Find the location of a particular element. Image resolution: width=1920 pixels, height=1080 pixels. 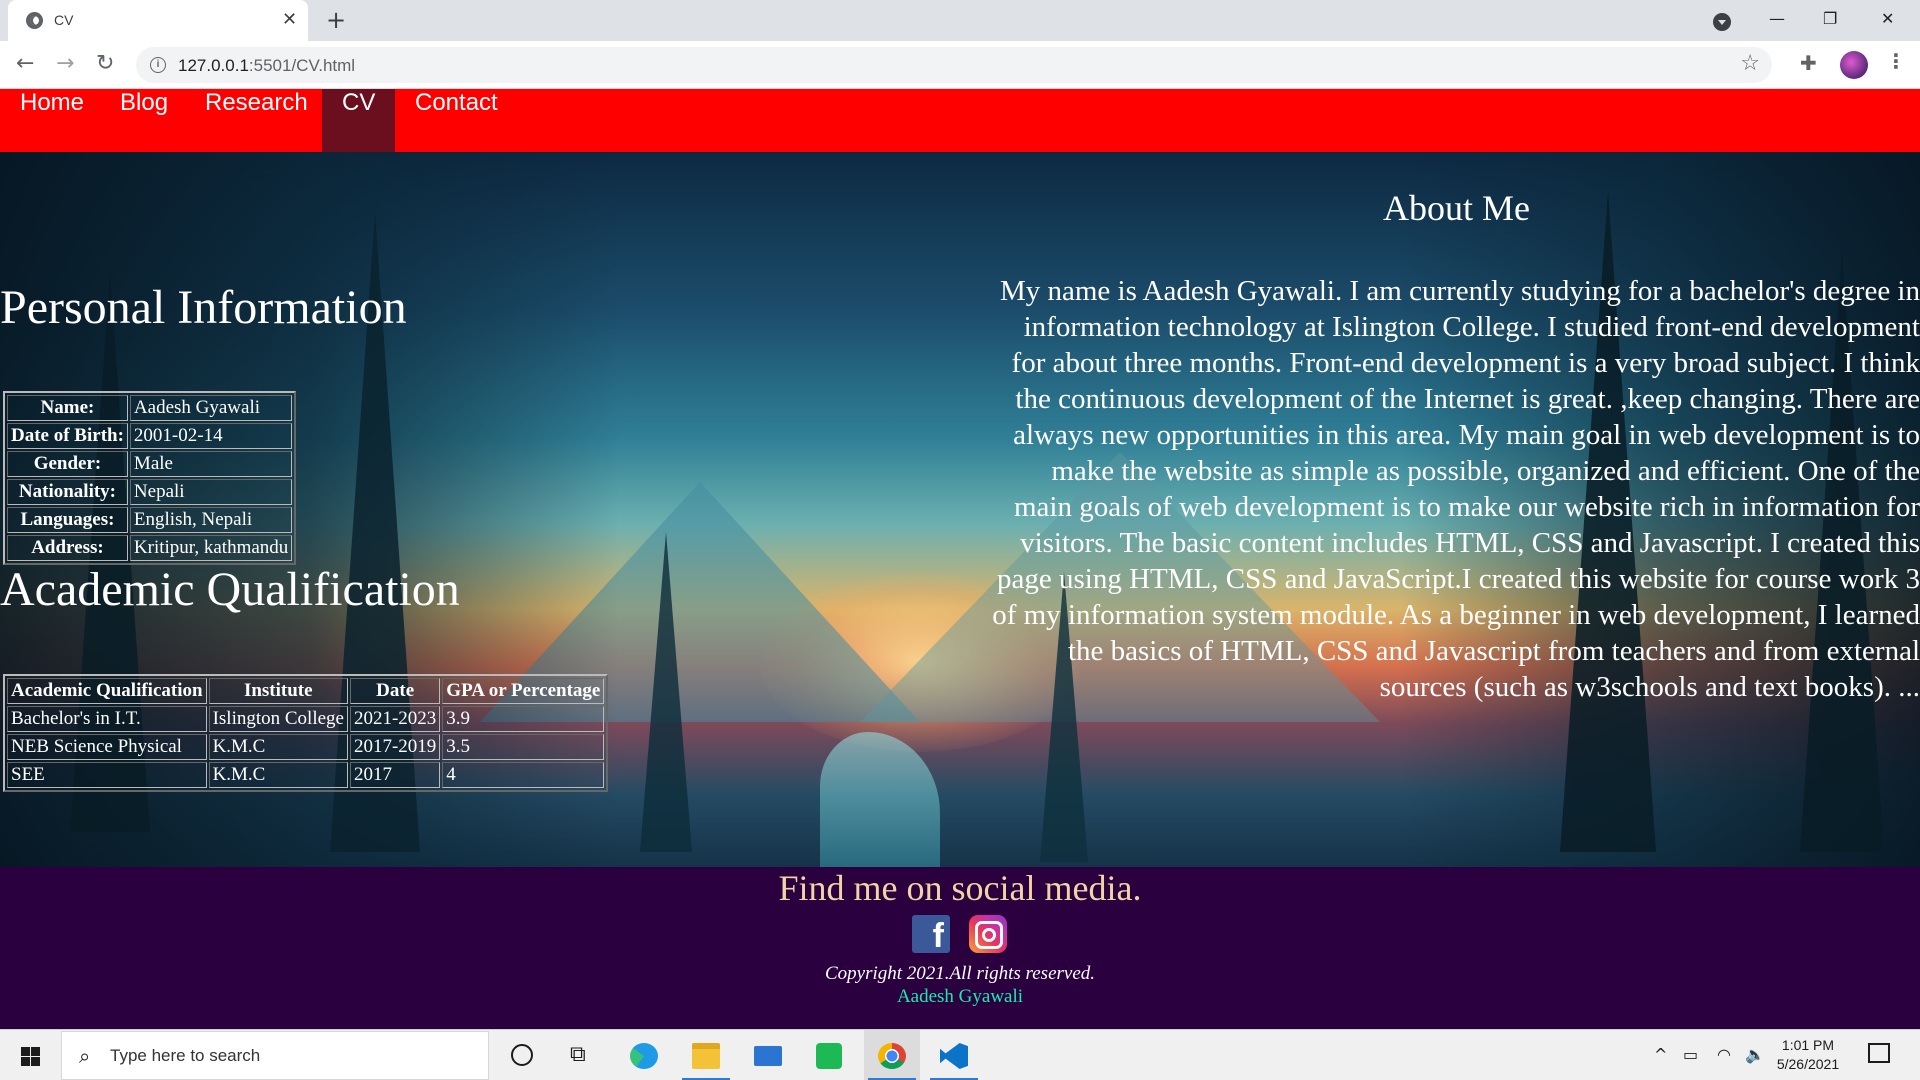

nav-contact: Contact is located at coordinates (456, 120).